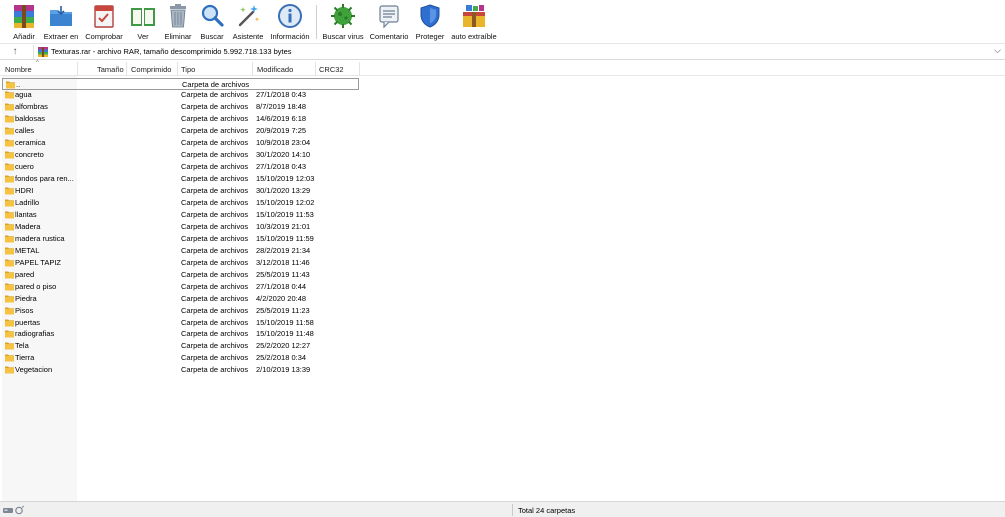 Image resolution: width=1005 pixels, height=517 pixels. I want to click on column-header-packed: Comprimido, so click(151, 69).